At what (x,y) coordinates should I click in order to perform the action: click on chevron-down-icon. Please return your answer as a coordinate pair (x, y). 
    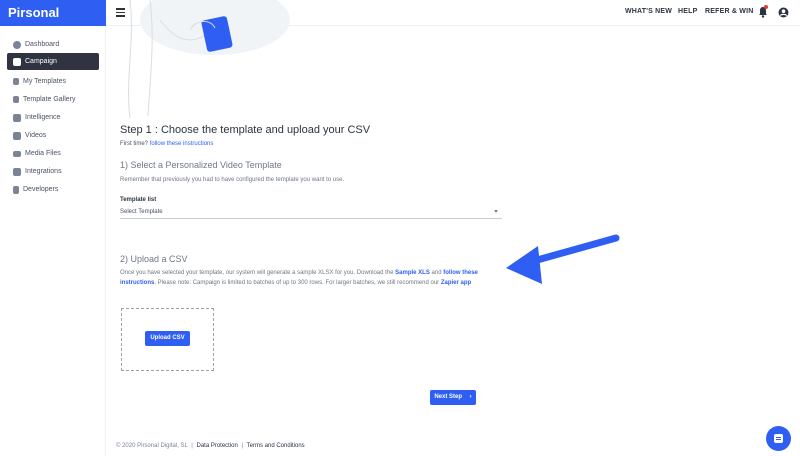
    Looking at the image, I should click on (496, 211).